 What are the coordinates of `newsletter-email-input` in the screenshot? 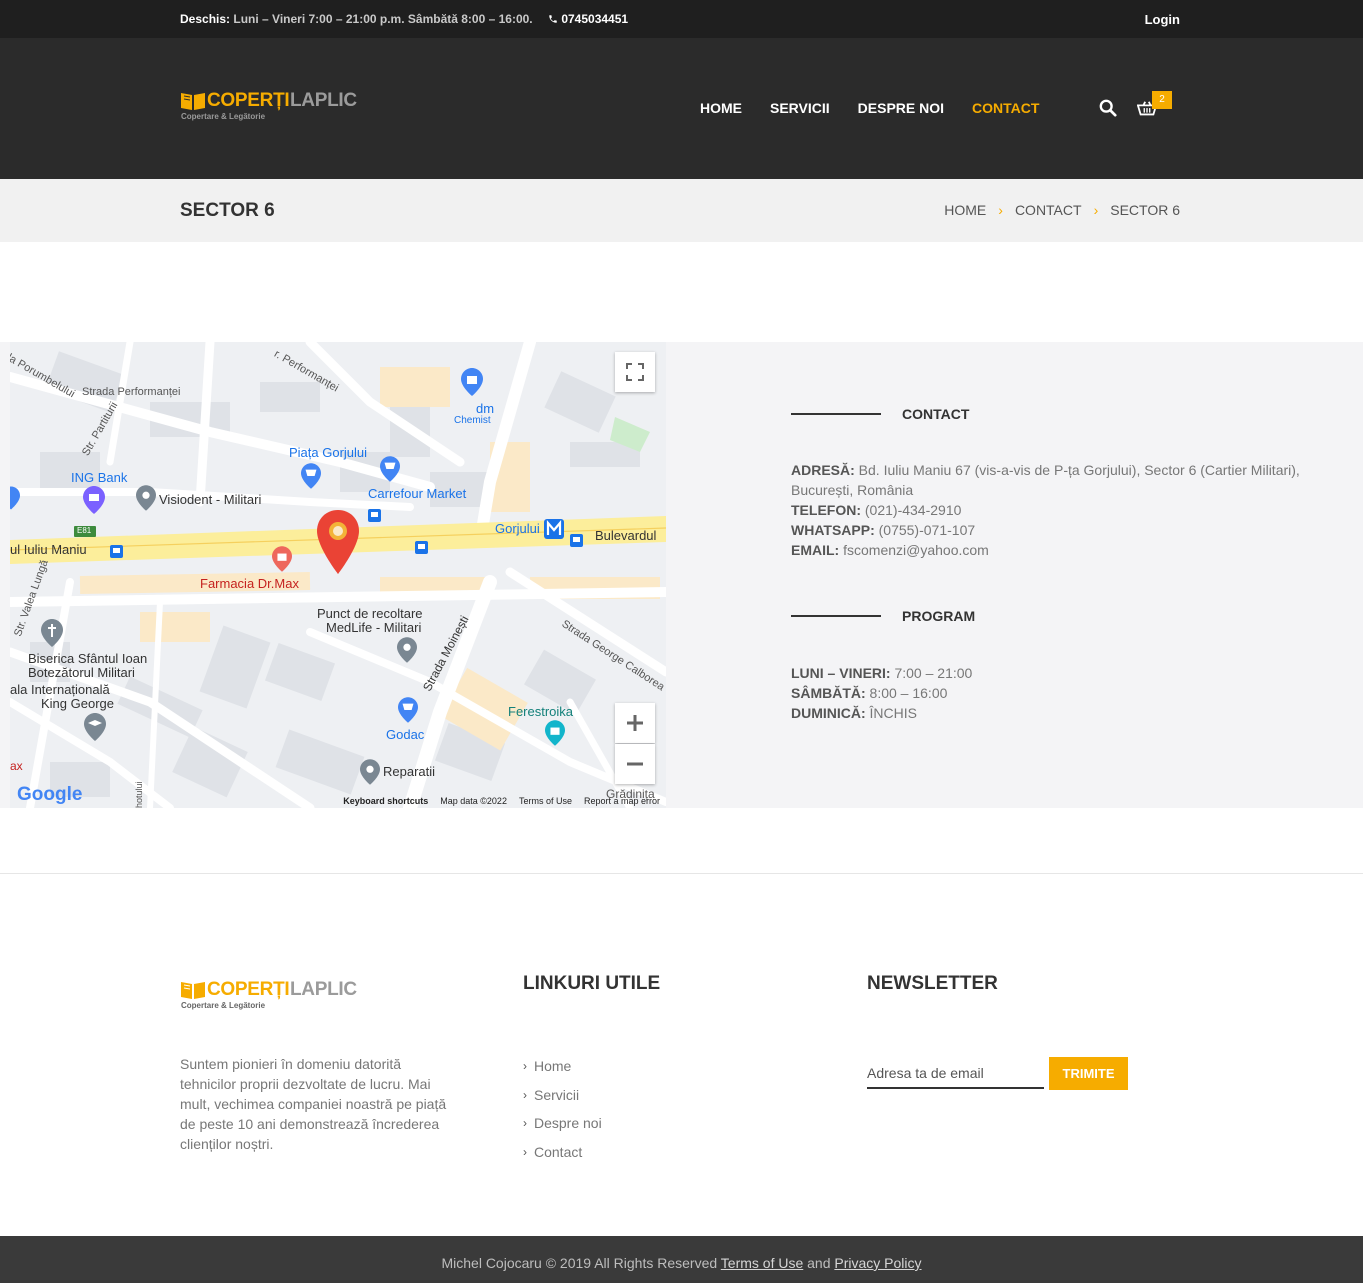 It's located at (955, 1073).